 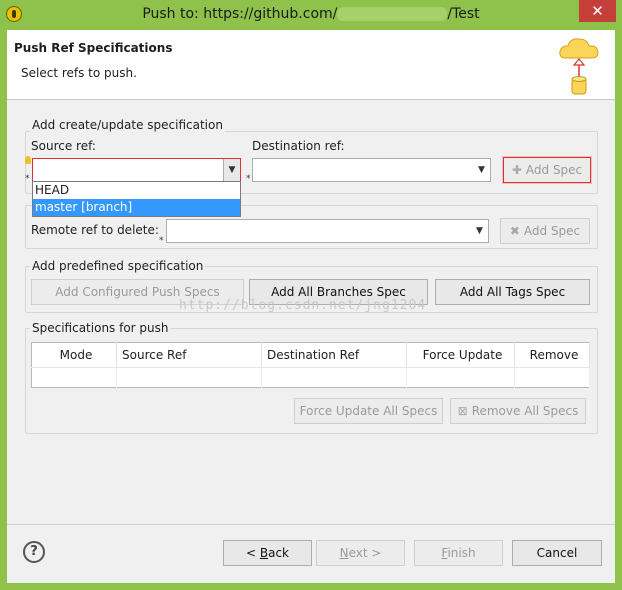 What do you see at coordinates (118, 266) in the screenshot?
I see `predefined-group-label: Add predefined specification` at bounding box center [118, 266].